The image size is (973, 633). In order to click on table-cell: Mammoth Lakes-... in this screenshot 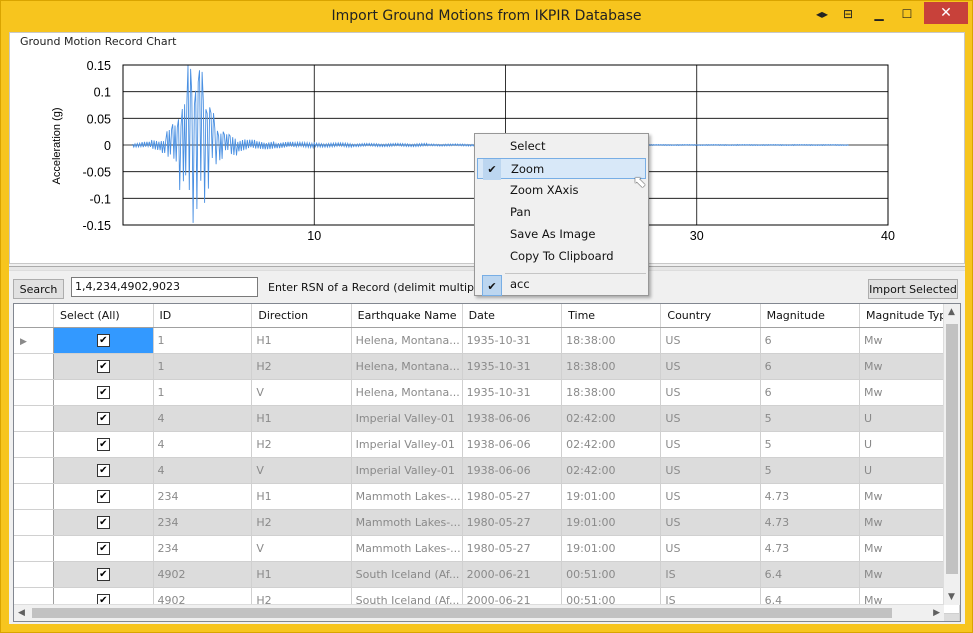, I will do `click(407, 522)`.